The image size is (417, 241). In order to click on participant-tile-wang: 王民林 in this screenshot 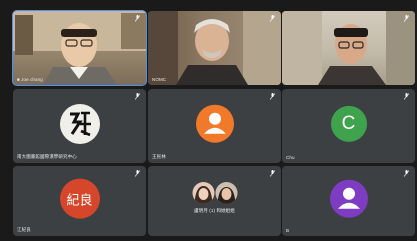, I will do `click(214, 126)`.